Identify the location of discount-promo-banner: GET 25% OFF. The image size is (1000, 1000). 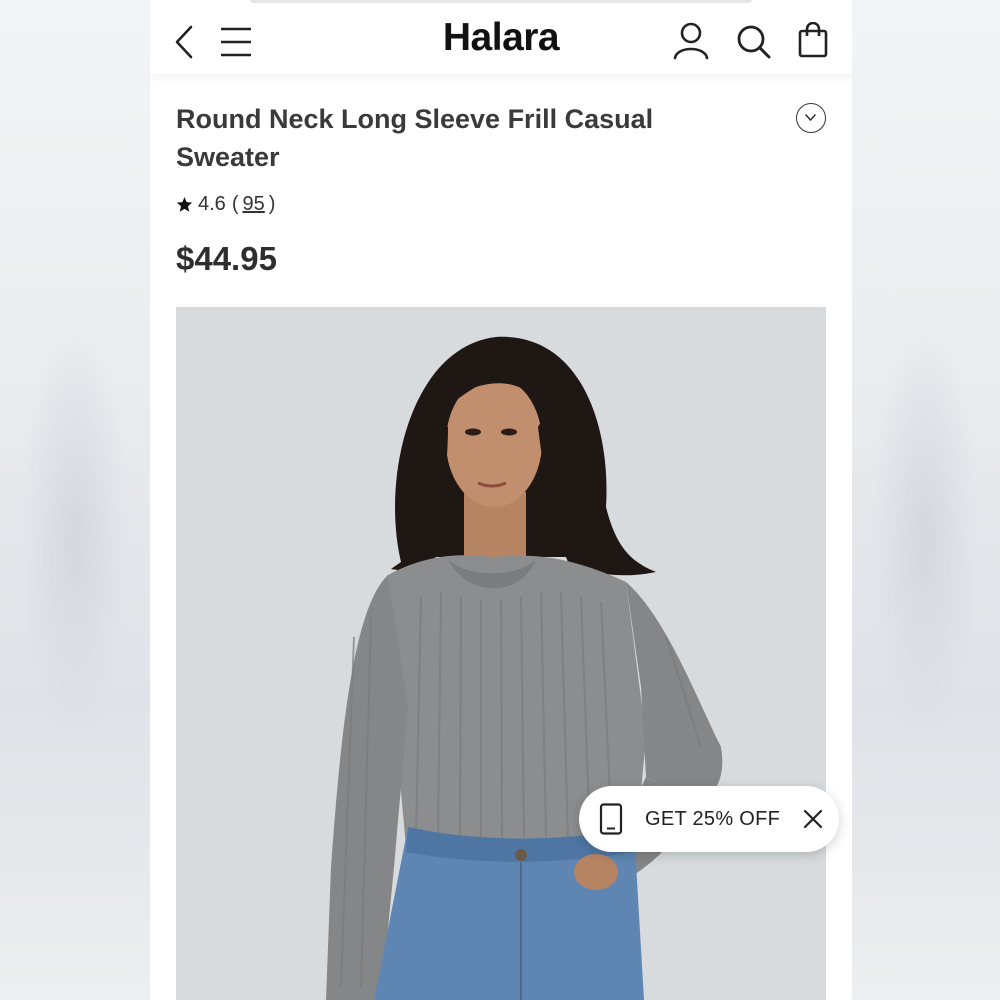
(709, 819).